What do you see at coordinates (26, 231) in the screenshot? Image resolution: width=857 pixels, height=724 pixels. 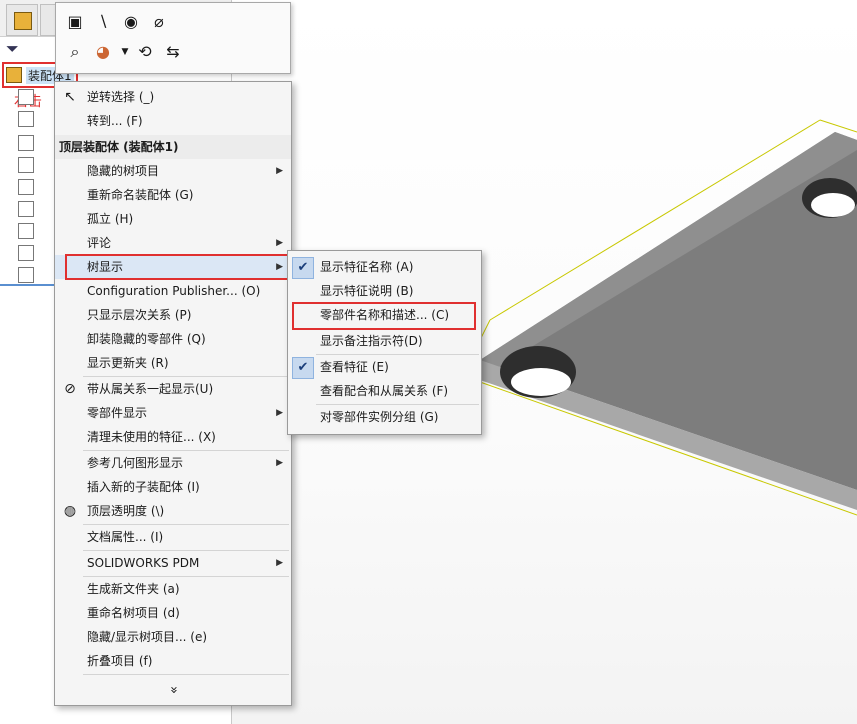 I see `origin-icon` at bounding box center [26, 231].